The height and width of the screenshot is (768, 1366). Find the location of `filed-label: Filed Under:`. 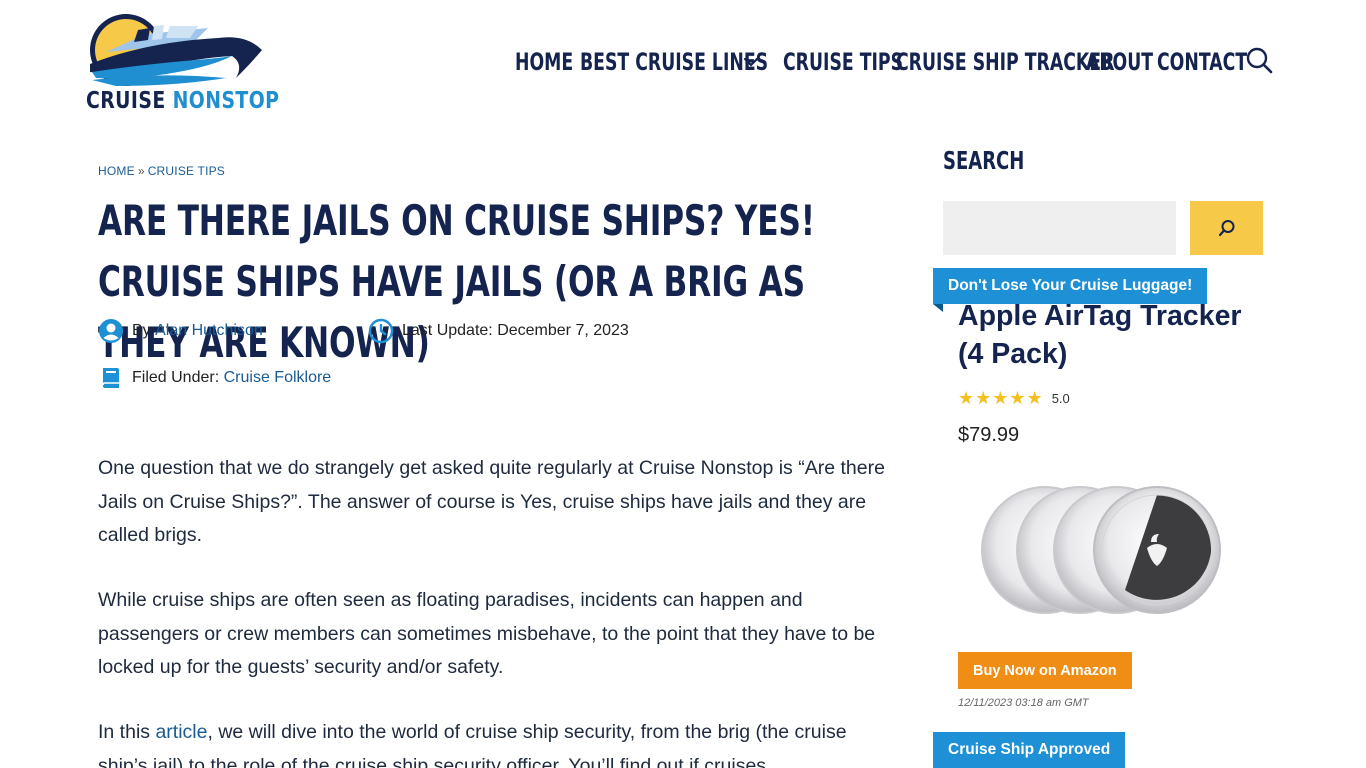

filed-label: Filed Under: is located at coordinates (176, 377).